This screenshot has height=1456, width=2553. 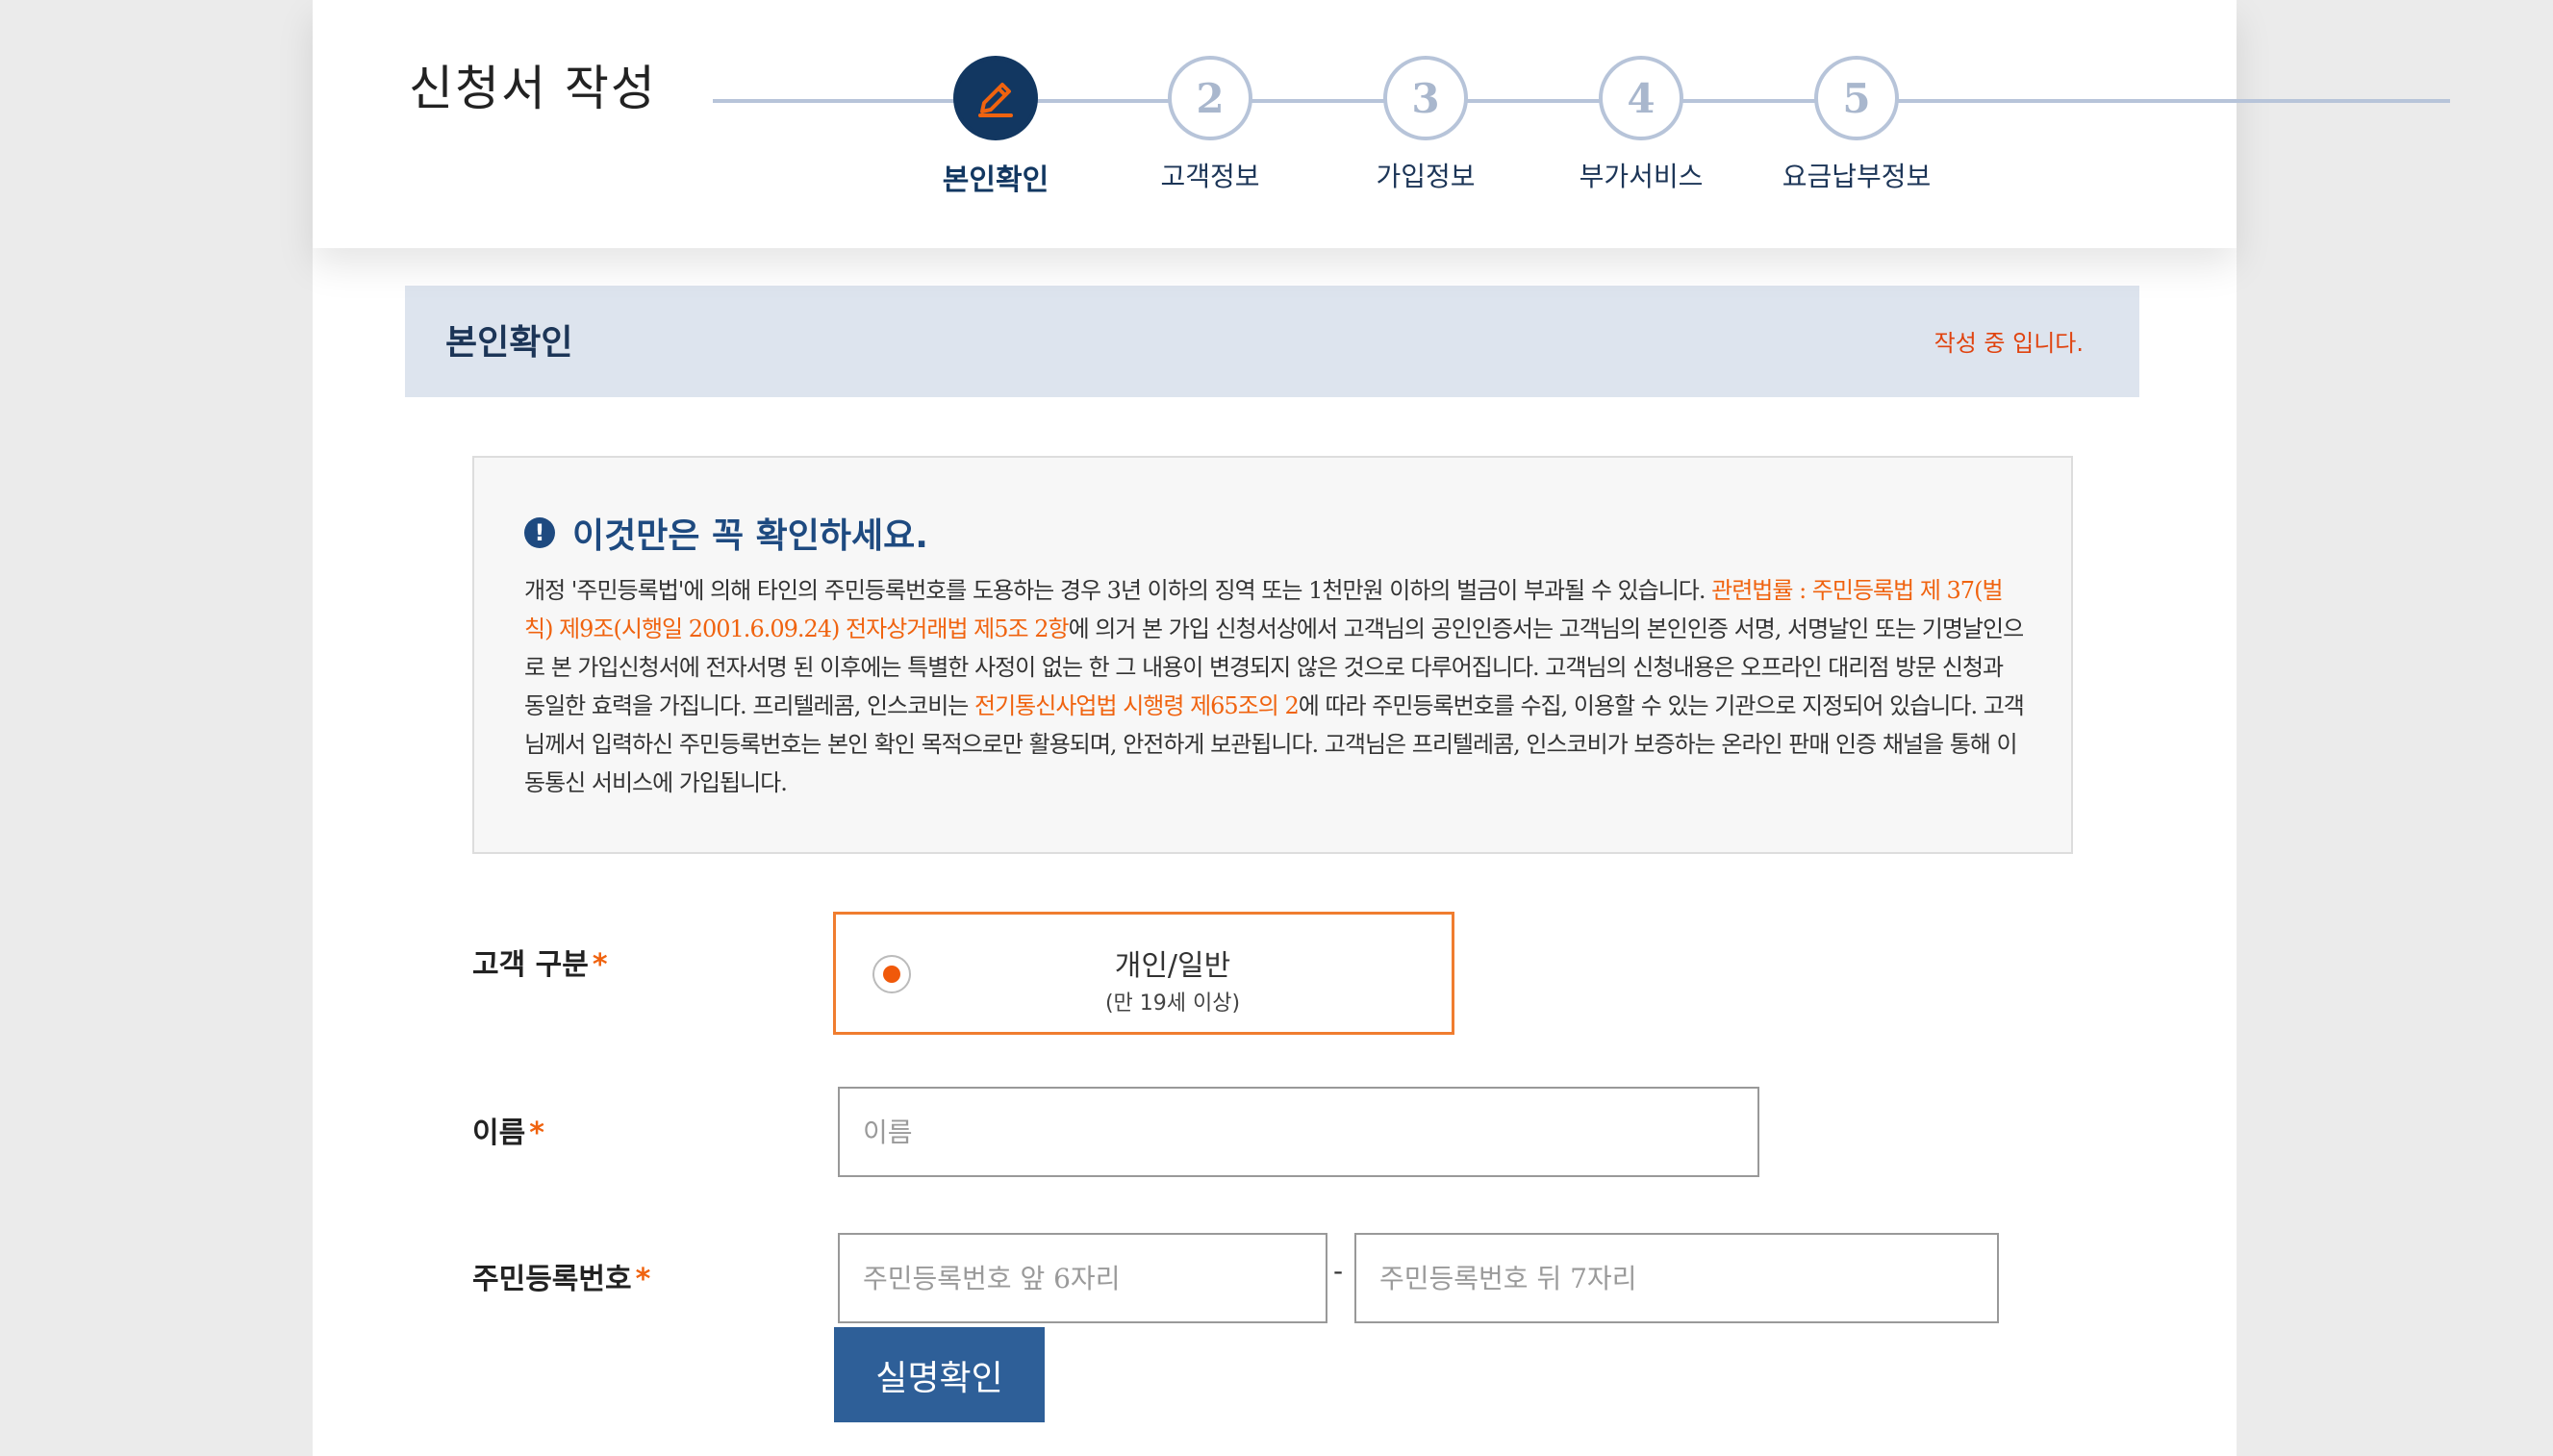 What do you see at coordinates (552, 1279) in the screenshot?
I see `label-text: 주민등록번호` at bounding box center [552, 1279].